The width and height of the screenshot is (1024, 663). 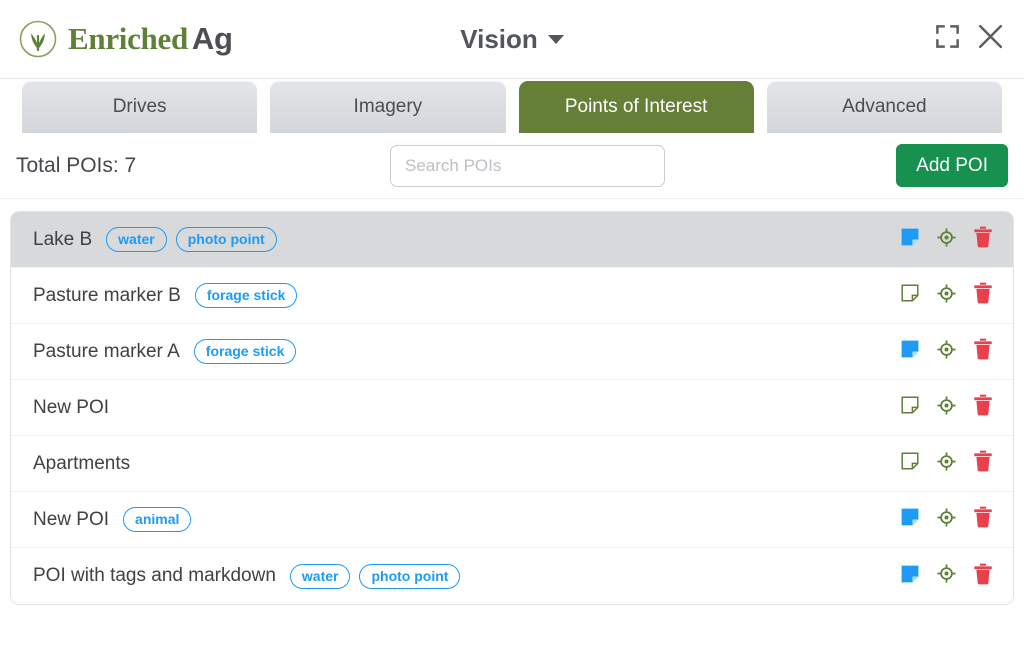 I want to click on tab-drives: Drives, so click(x=140, y=107).